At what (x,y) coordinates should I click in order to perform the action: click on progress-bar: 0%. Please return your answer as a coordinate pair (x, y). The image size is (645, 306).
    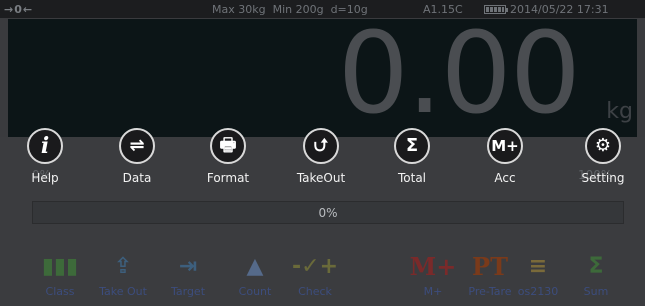
    Looking at the image, I should click on (328, 212).